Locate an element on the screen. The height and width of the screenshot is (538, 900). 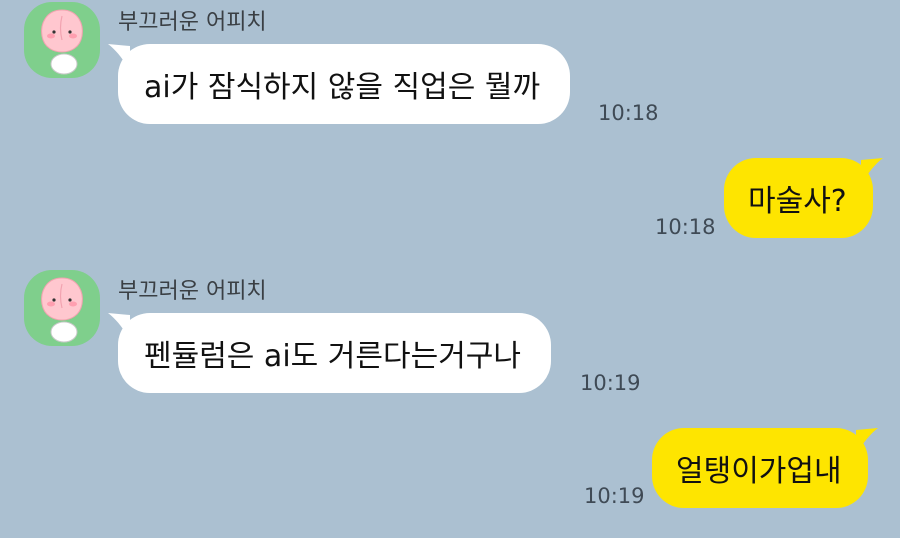
outgoing-message-bubble: 얼탱이가업내 is located at coordinates (765, 468).